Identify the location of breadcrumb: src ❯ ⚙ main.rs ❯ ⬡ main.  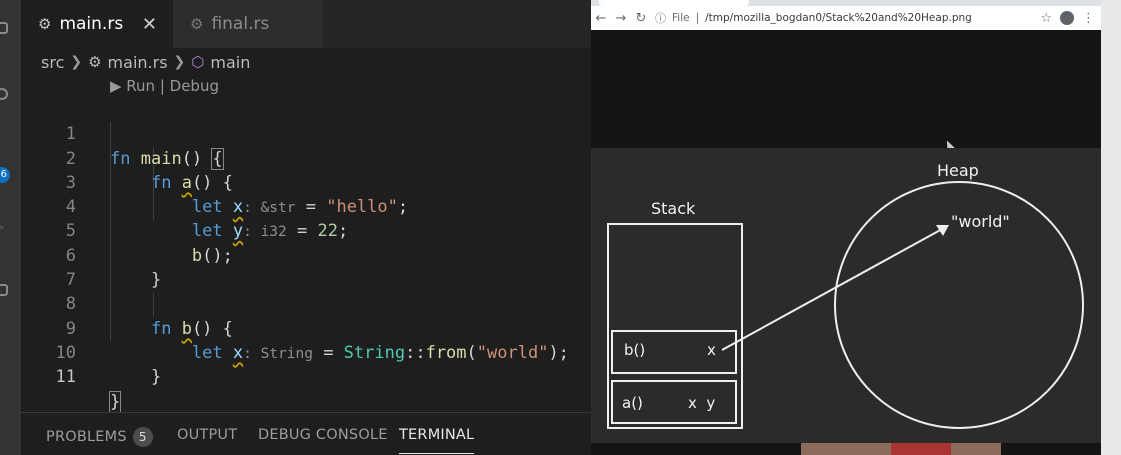
(145, 62).